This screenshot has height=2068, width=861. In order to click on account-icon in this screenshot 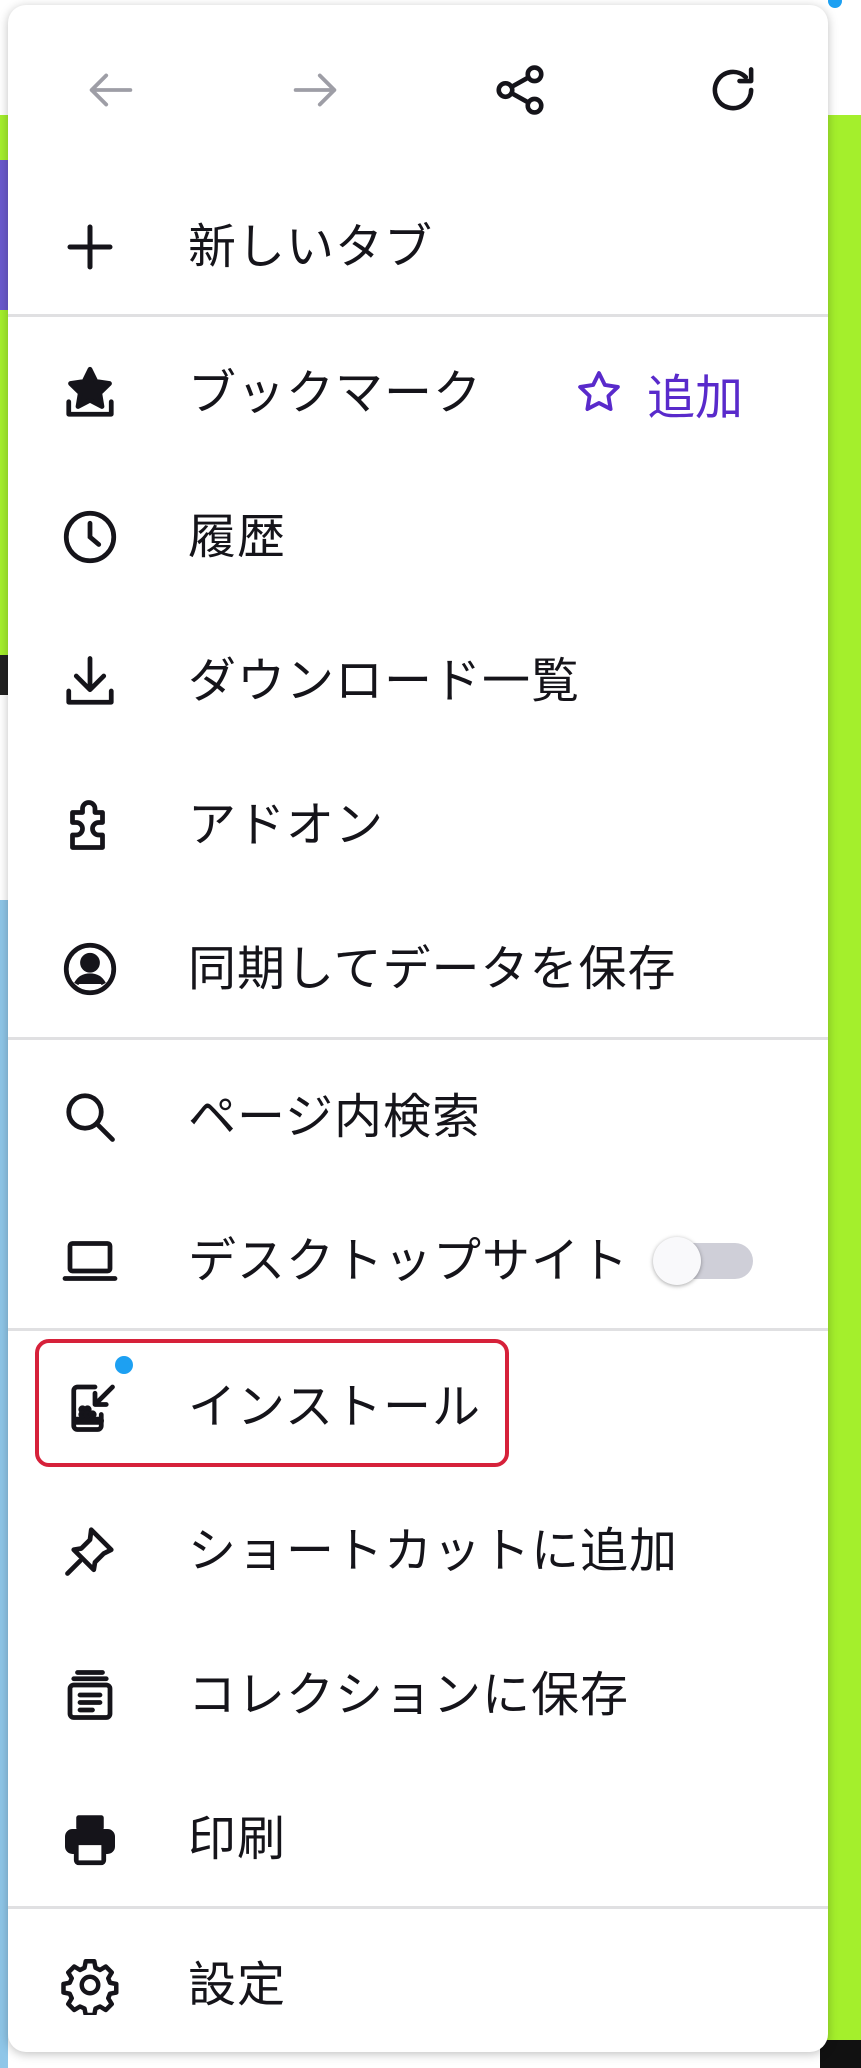, I will do `click(90, 969)`.